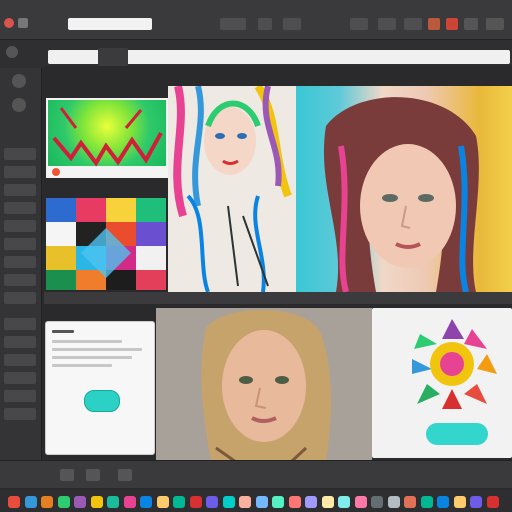  I want to click on back-icon, so click(12, 52).